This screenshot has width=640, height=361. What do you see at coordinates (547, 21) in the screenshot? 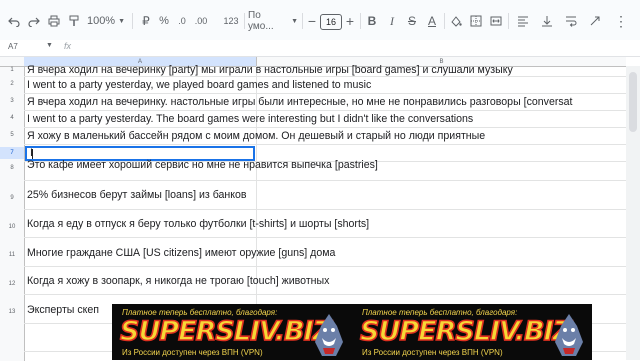
I see `vertical-align-icon` at bounding box center [547, 21].